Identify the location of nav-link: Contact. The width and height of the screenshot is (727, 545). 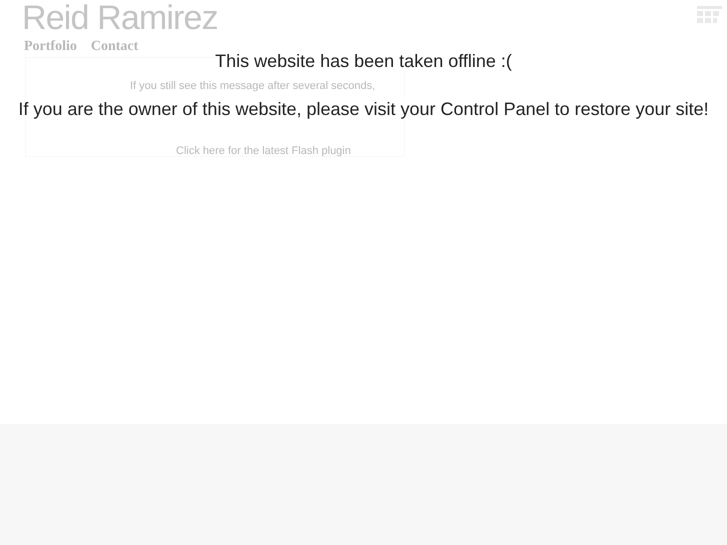
(114, 46).